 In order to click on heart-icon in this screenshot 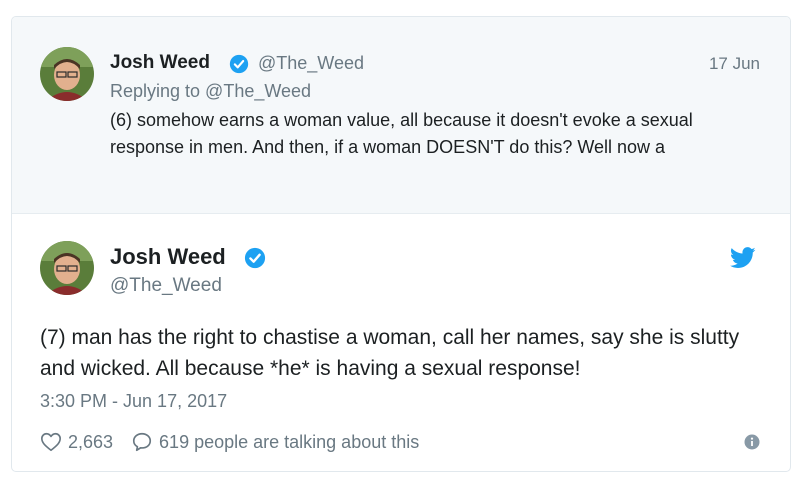, I will do `click(51, 442)`.